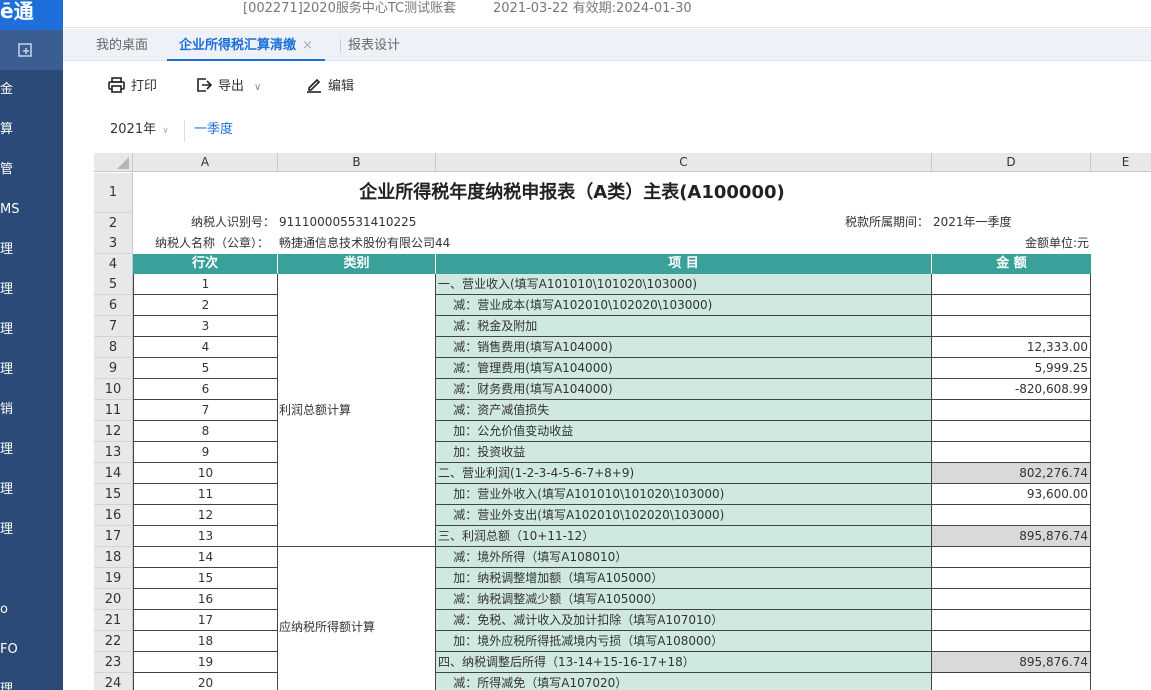  Describe the element at coordinates (205, 473) in the screenshot. I see `cell-seq: 10` at that location.